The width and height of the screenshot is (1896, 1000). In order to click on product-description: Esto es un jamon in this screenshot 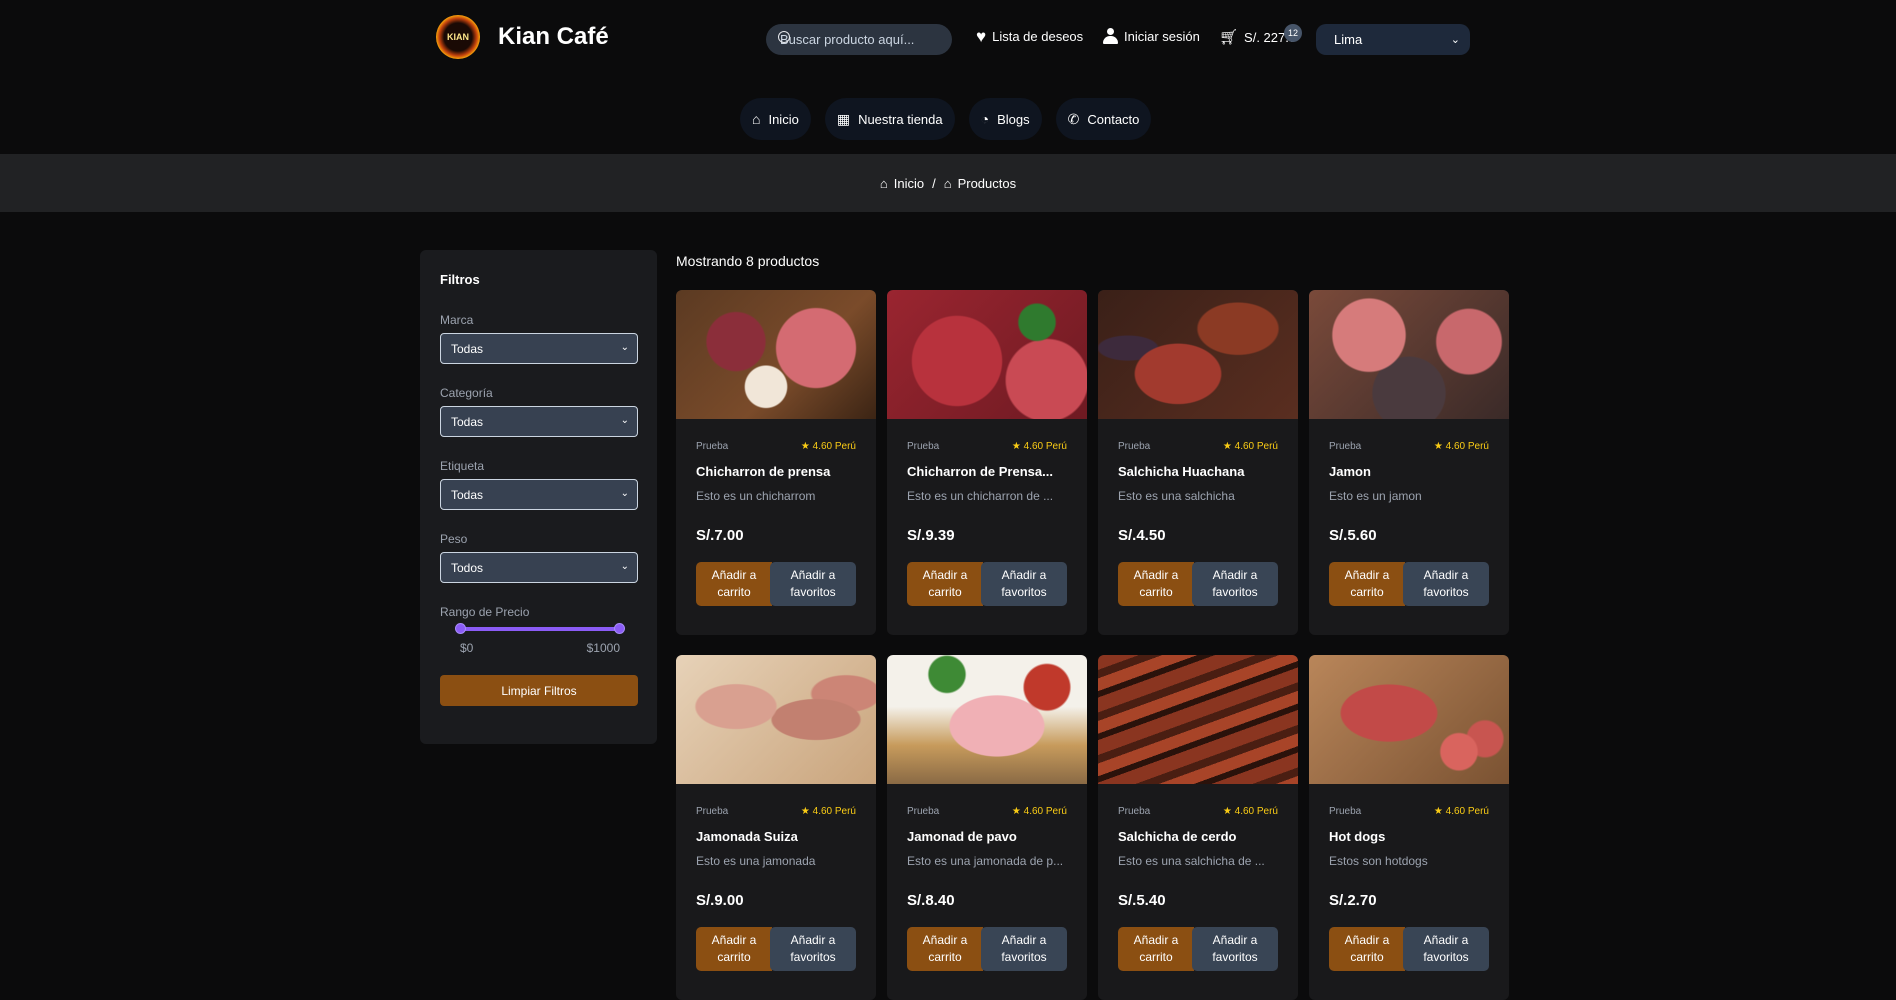, I will do `click(1375, 496)`.